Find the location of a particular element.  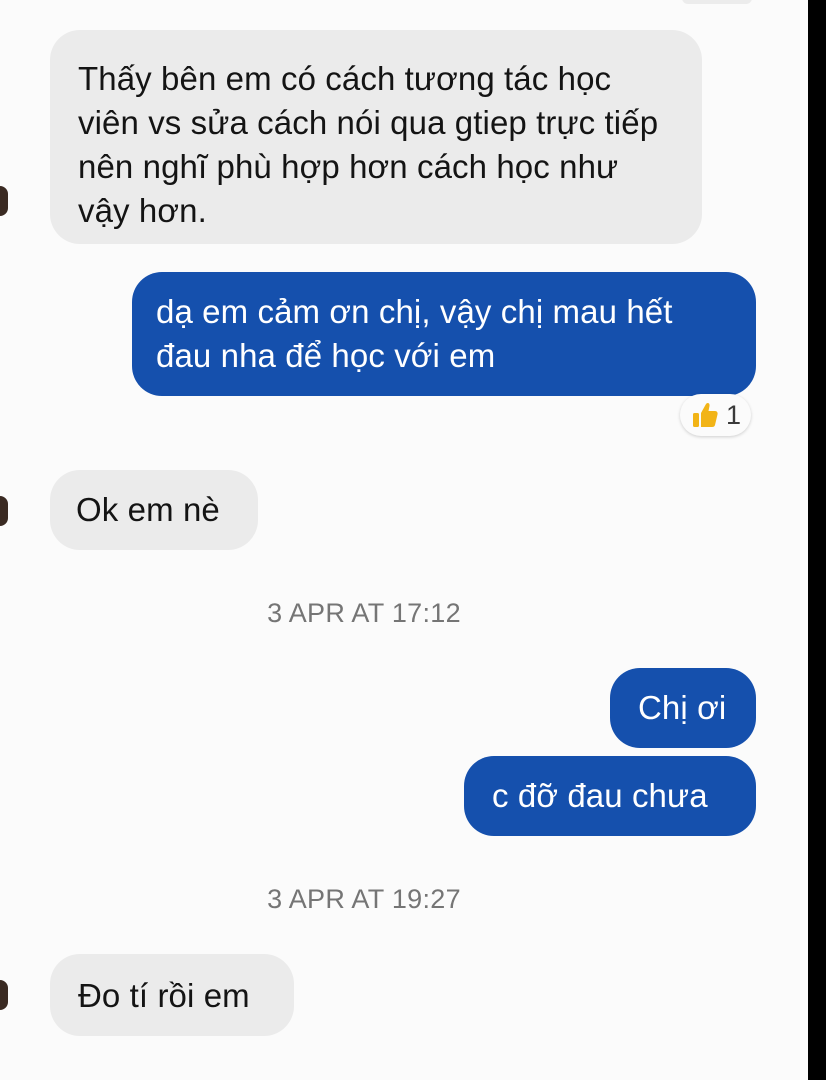

thumbs-up-icon is located at coordinates (705, 414).